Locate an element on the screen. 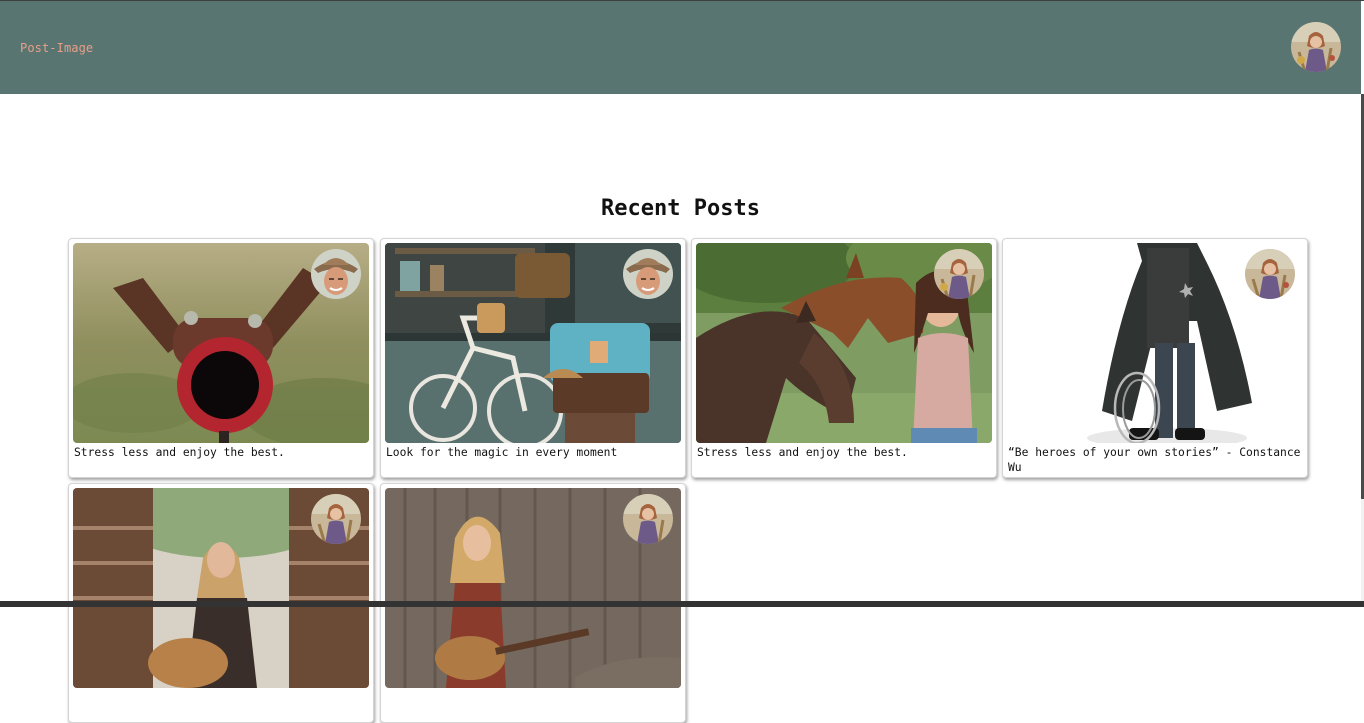 The width and height of the screenshot is (1364, 723). window-bottom-edge is located at coordinates (682, 604).